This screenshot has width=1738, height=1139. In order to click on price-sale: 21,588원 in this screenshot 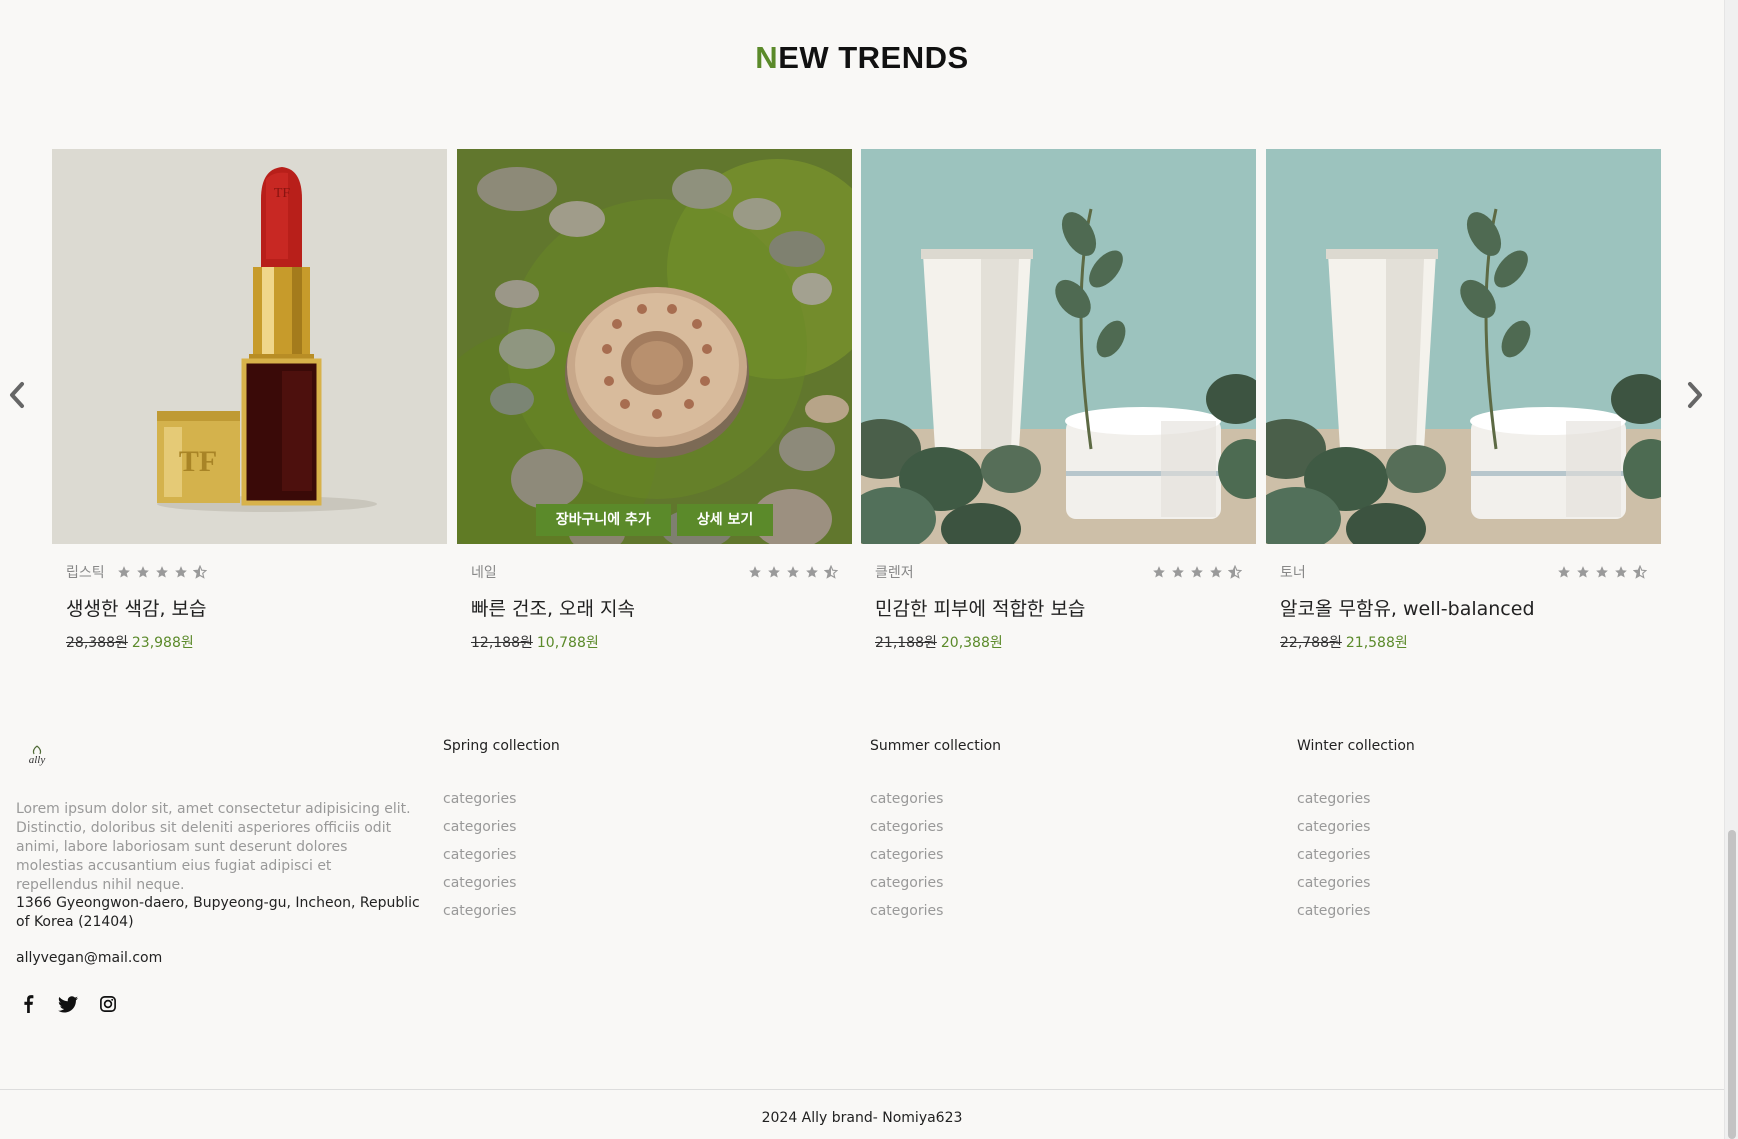, I will do `click(1376, 643)`.